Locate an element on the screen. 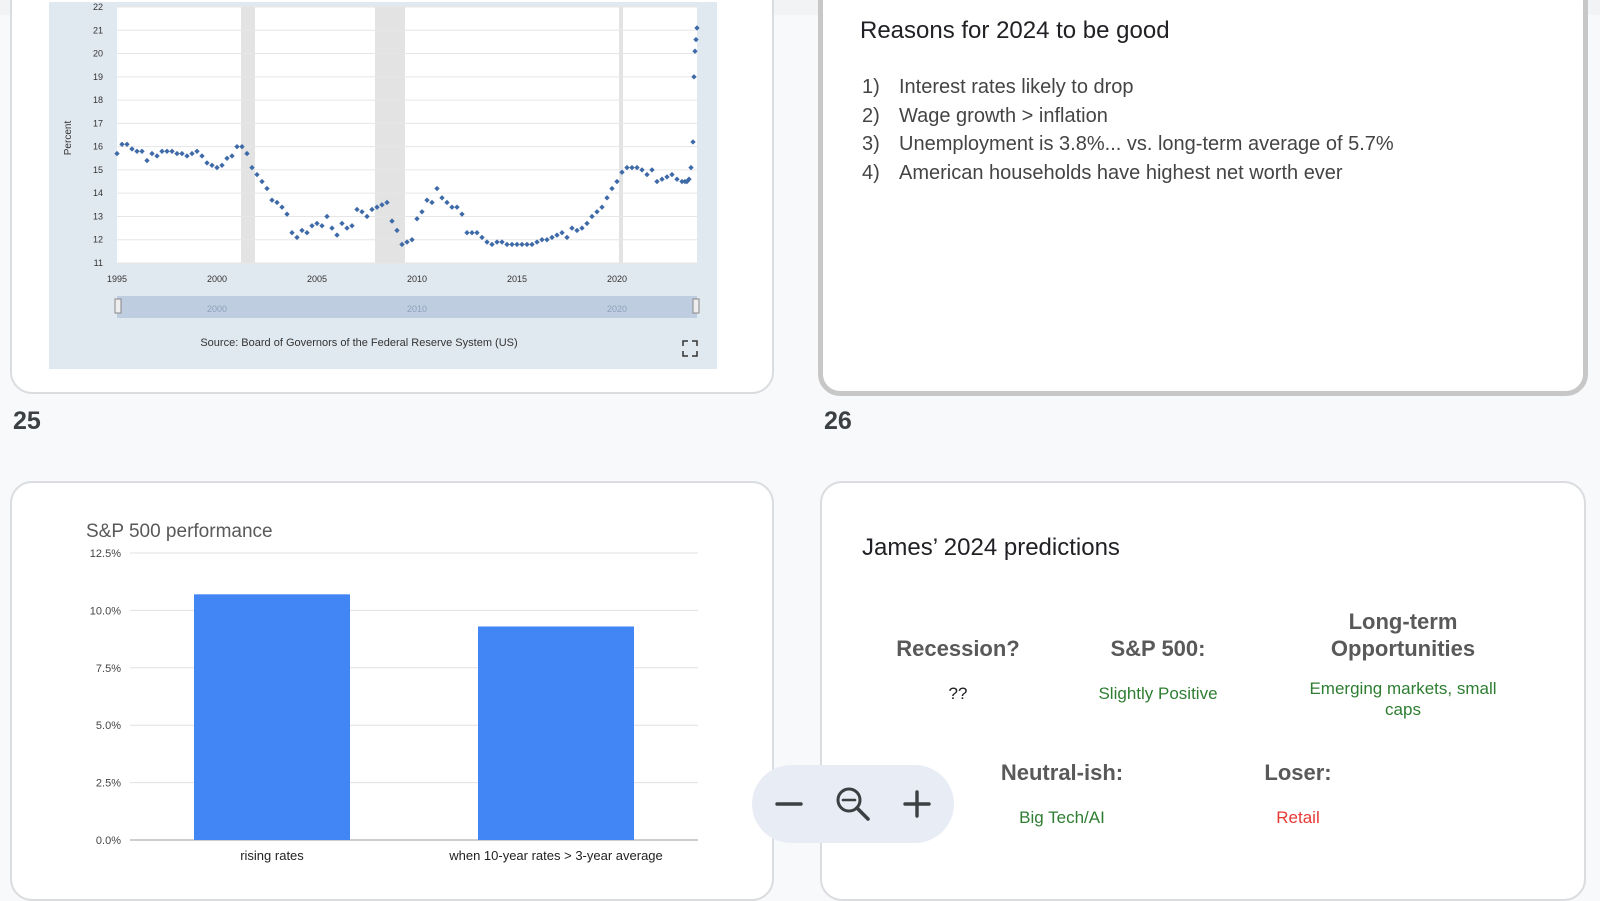 The image size is (1600, 901). y-tick-label: 14 is located at coordinates (98, 193).